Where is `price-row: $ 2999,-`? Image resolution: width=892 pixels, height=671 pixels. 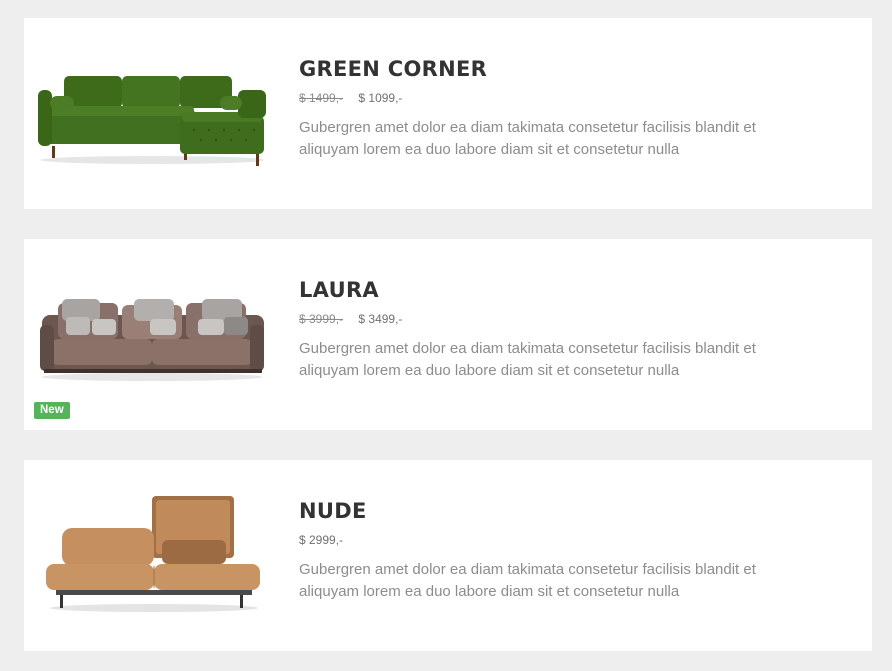
price-row: $ 2999,- is located at coordinates (559, 540).